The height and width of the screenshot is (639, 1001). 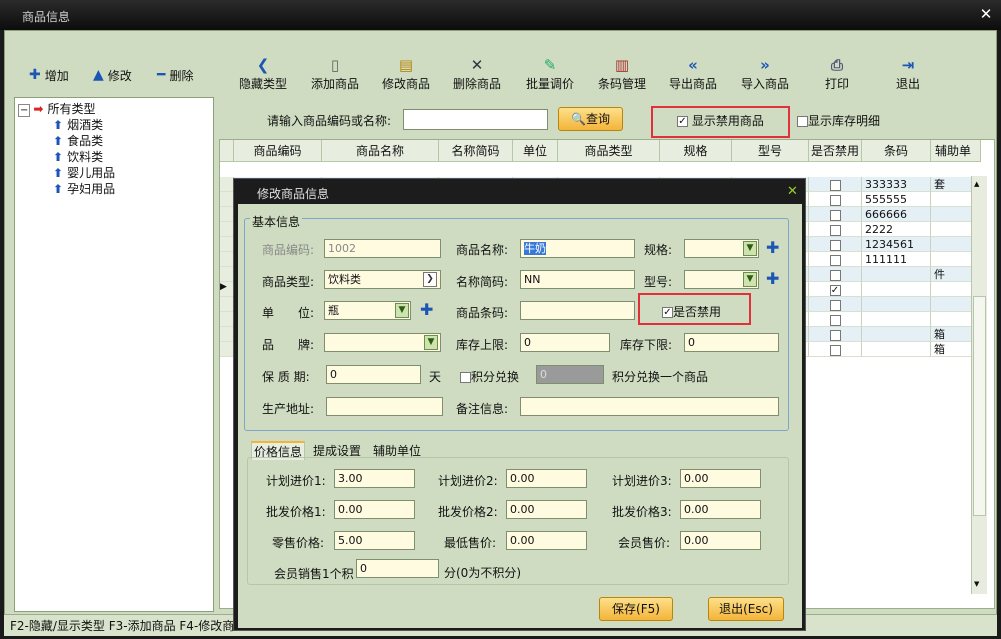 What do you see at coordinates (475, 119) in the screenshot?
I see `search-input` at bounding box center [475, 119].